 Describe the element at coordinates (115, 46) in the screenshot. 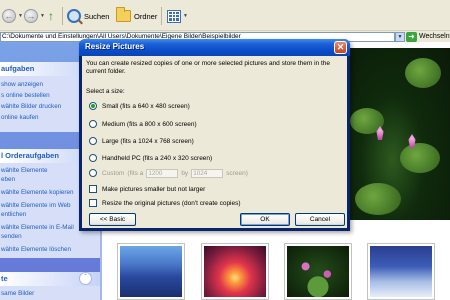

I see `dialog-title: Resize Pictures` at that location.